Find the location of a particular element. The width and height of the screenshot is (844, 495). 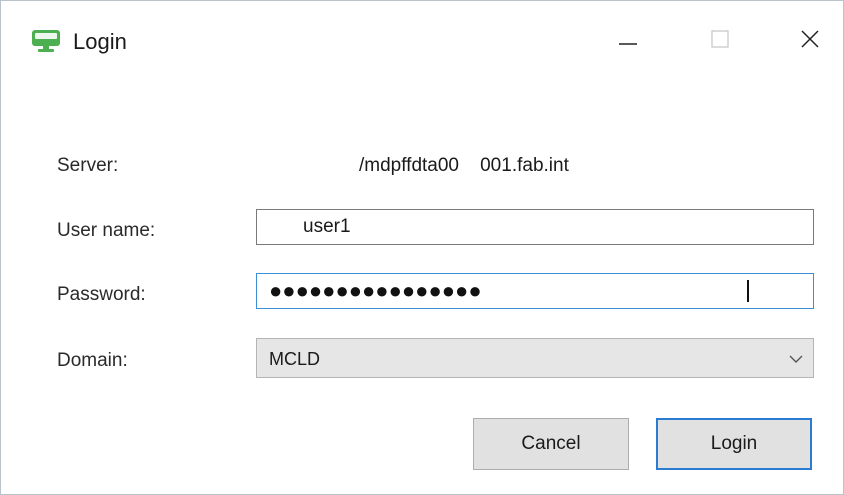

minimize-icon is located at coordinates (628, 41).